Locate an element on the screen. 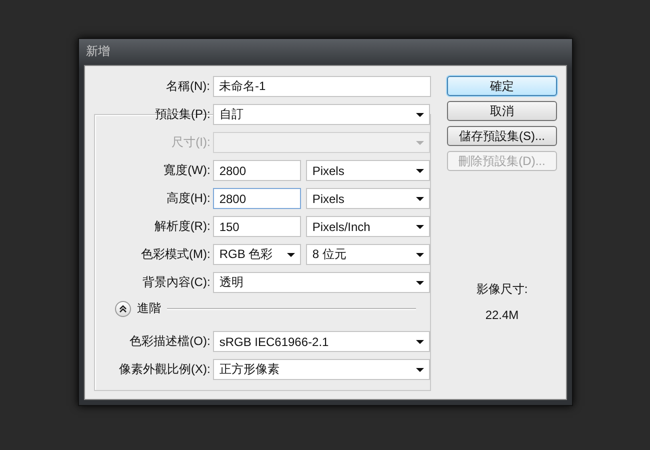  image-size-value: 22.4M is located at coordinates (502, 315).